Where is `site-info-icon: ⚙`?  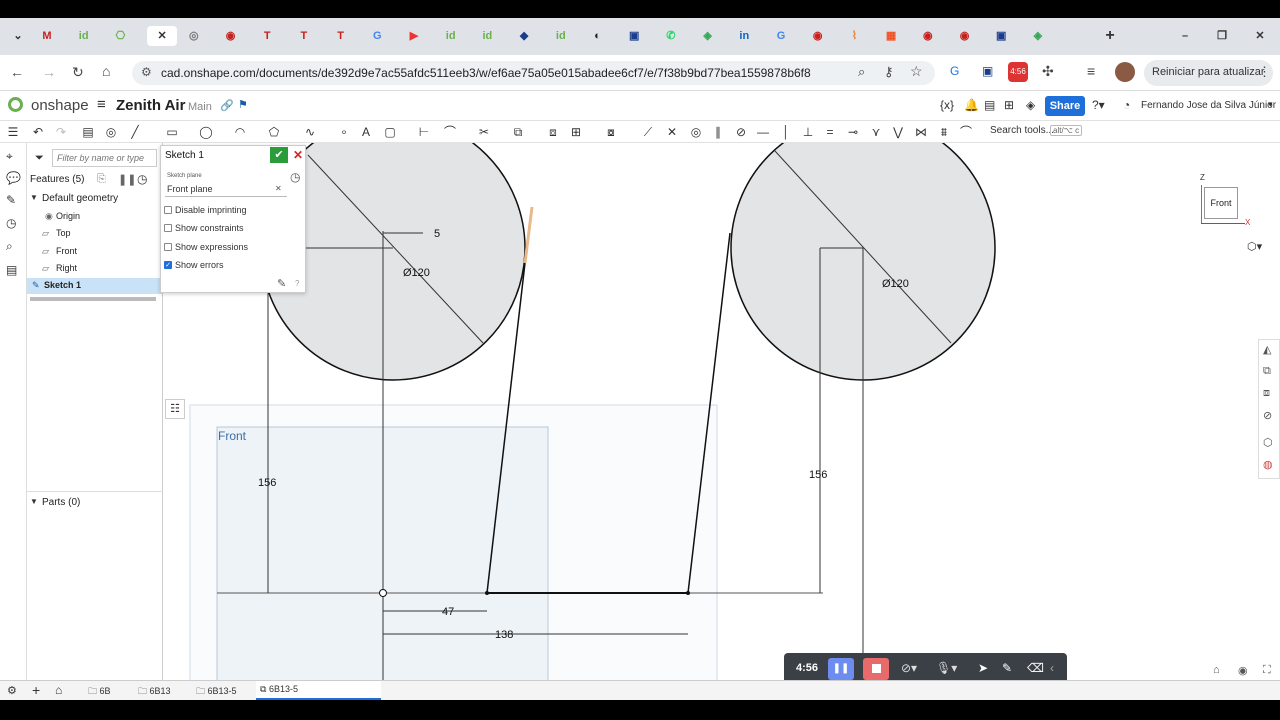 site-info-icon: ⚙ is located at coordinates (146, 72).